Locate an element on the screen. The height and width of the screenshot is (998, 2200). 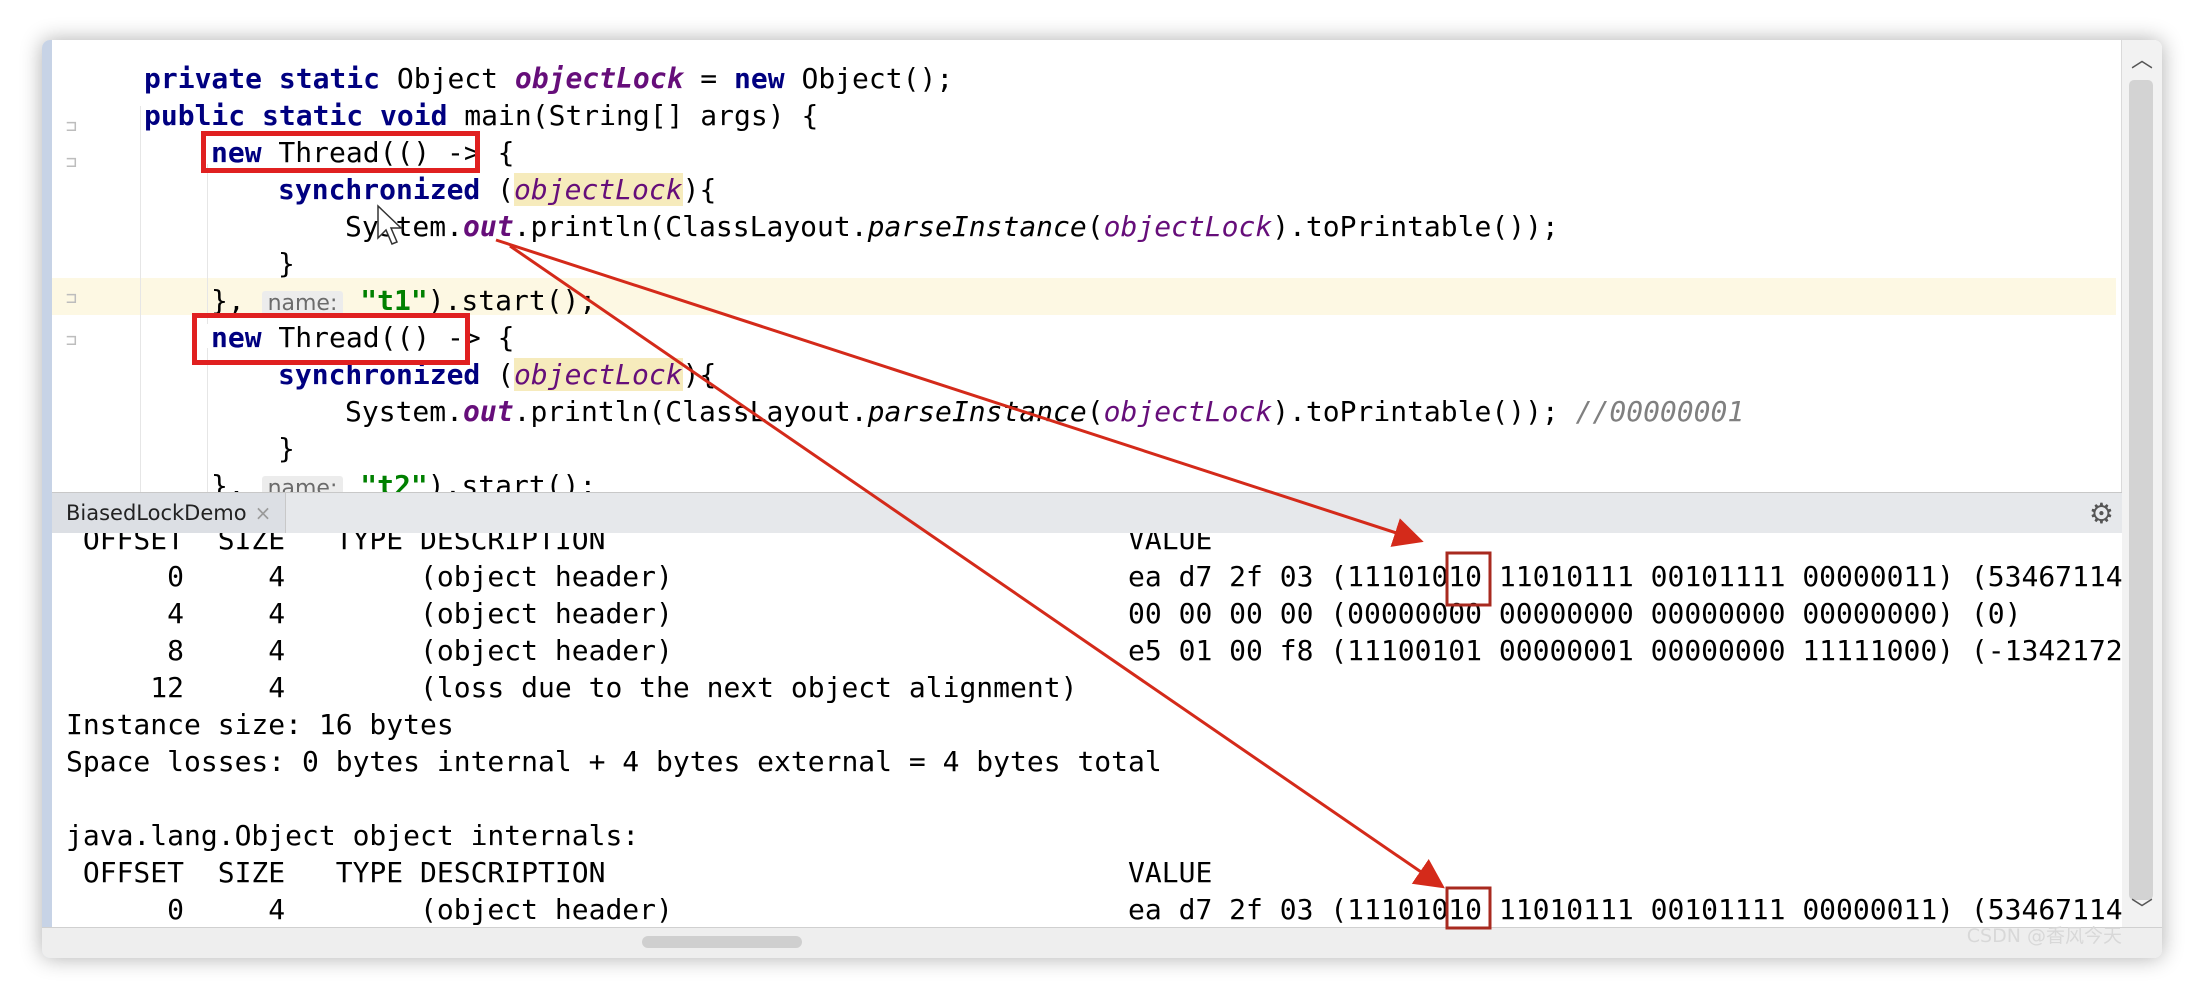
mouse-cursor-icon is located at coordinates (390, 224).